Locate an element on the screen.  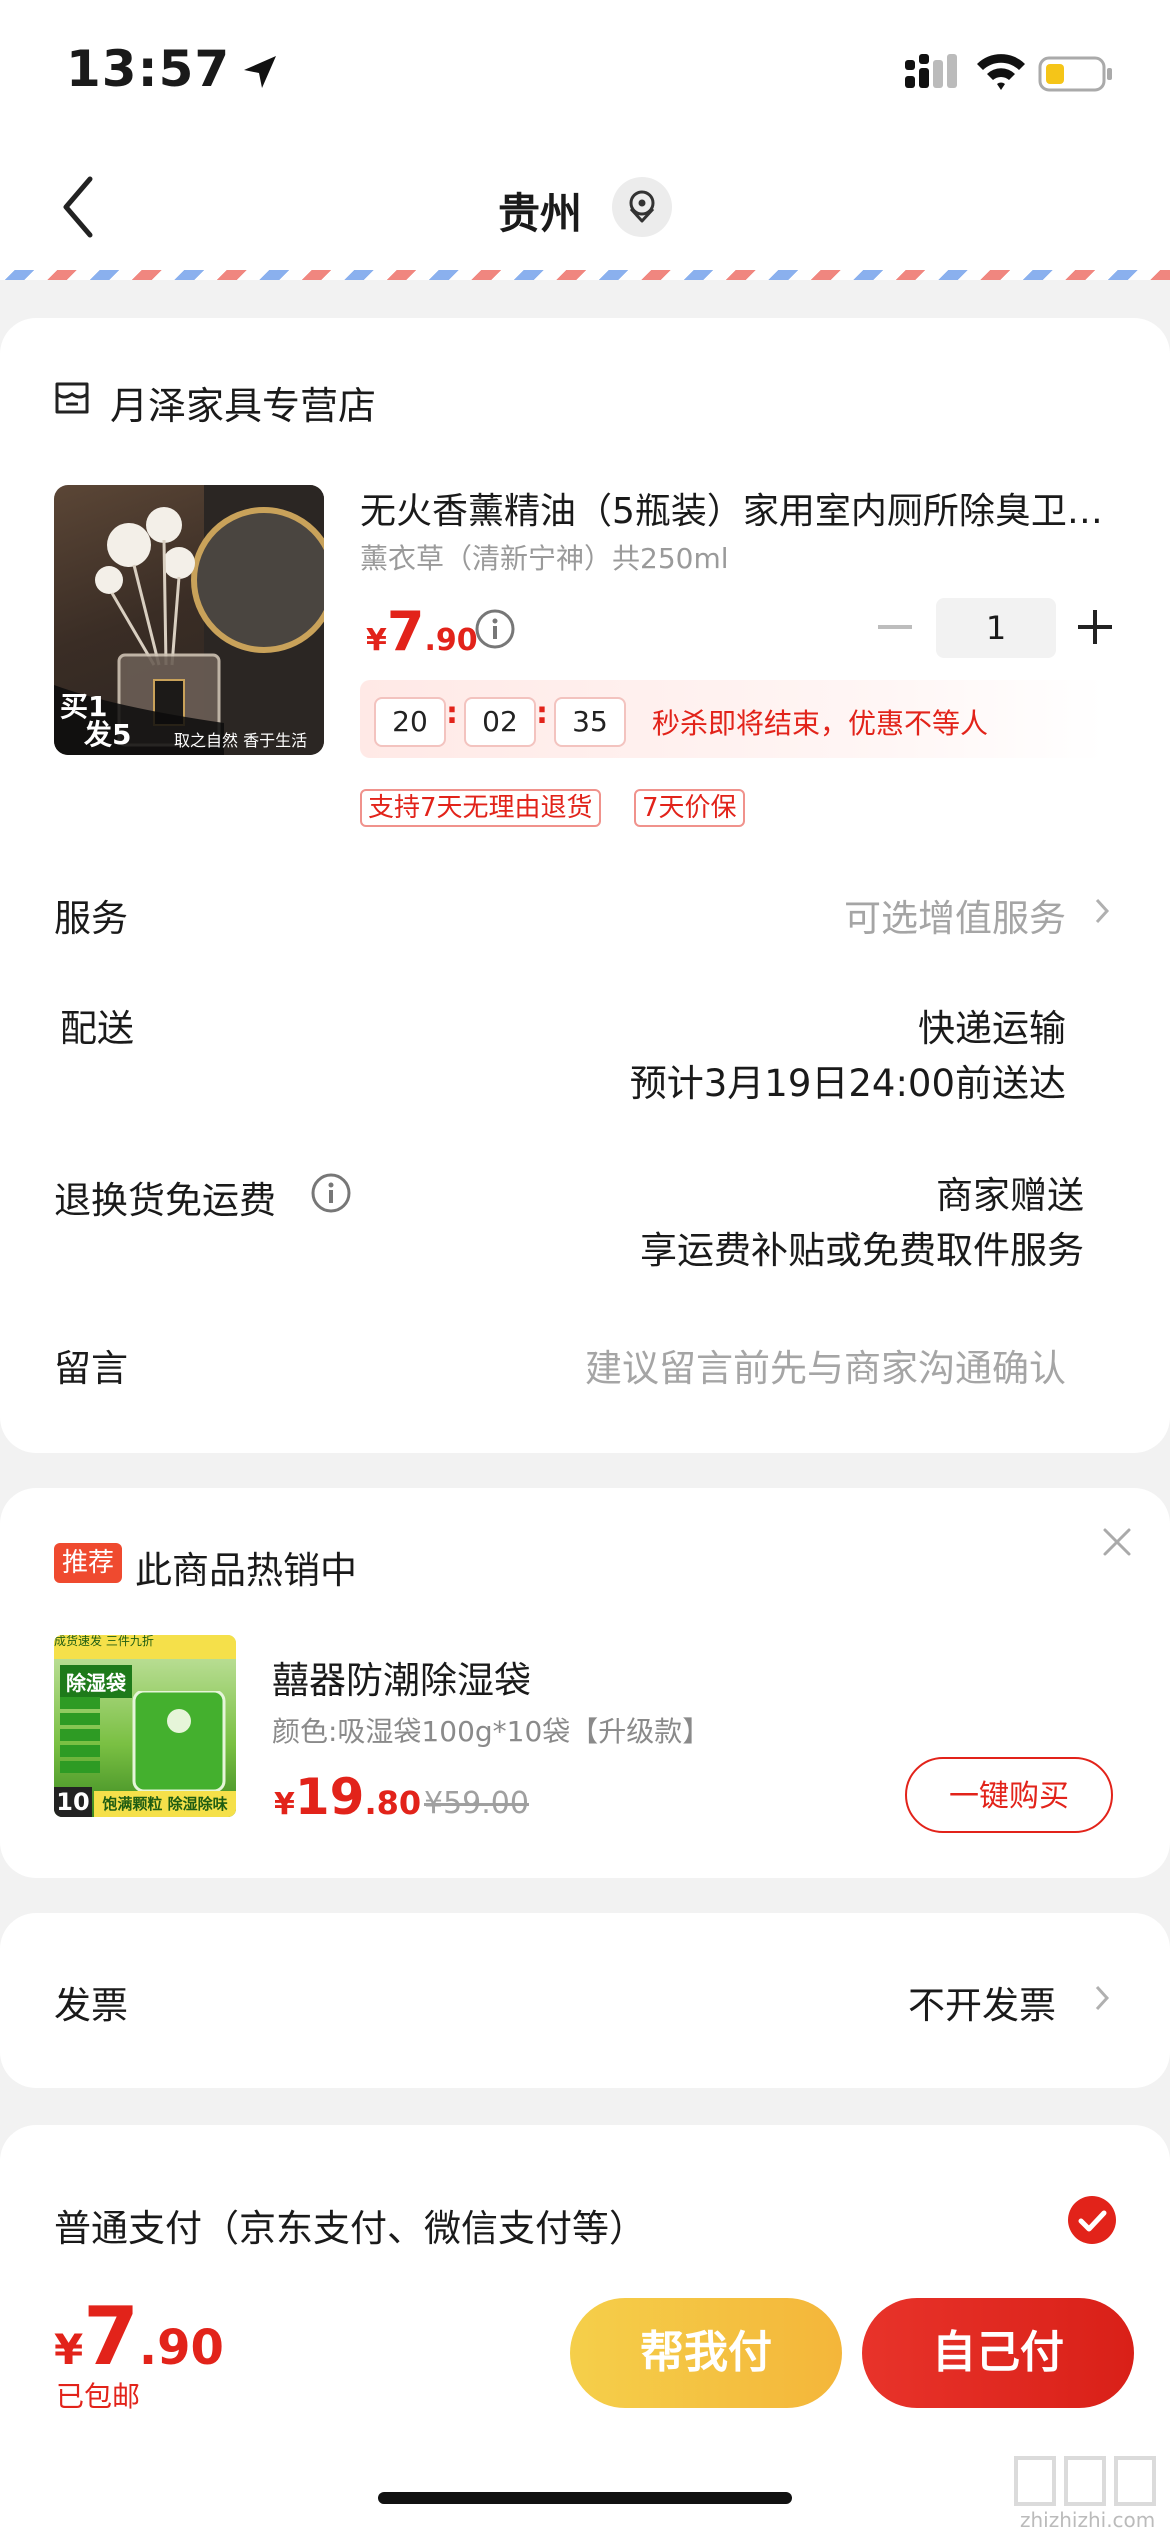
invoice-value: 不开发票 is located at coordinates (982, 2002).